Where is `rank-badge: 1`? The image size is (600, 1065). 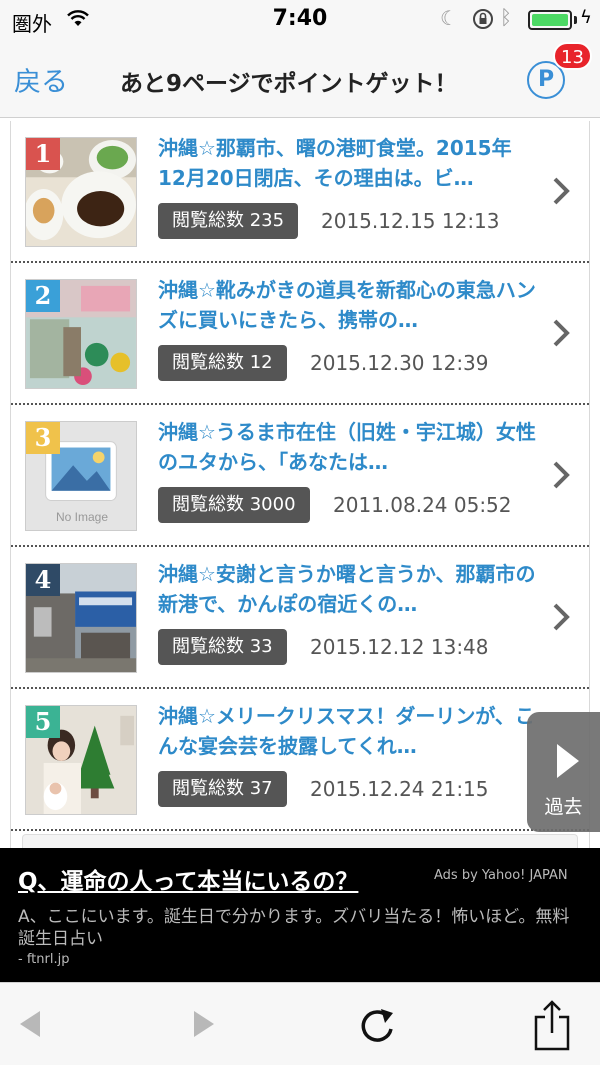 rank-badge: 1 is located at coordinates (43, 154).